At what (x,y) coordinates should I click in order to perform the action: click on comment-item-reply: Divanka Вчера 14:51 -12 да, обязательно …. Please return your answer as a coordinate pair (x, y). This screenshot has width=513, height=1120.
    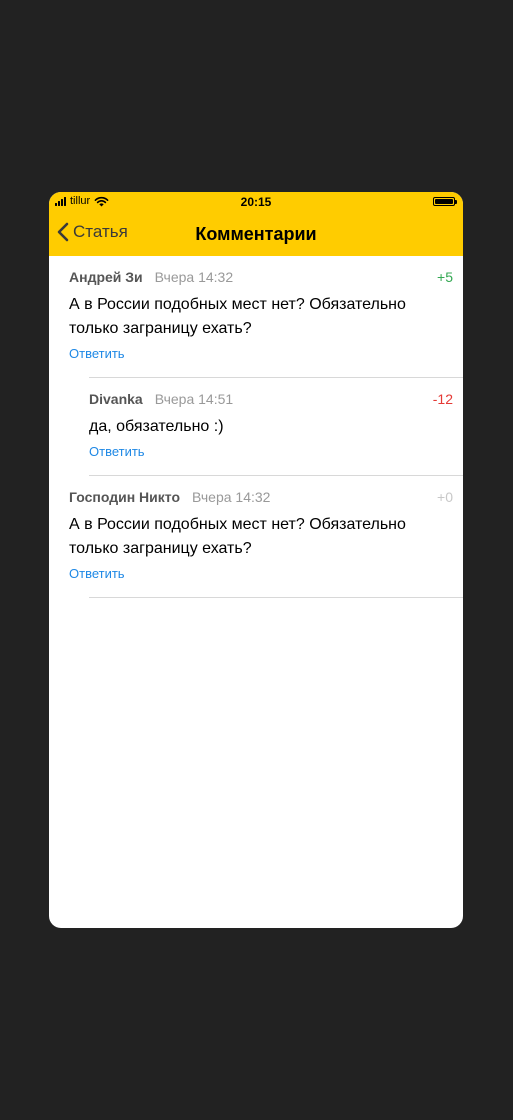
    Looking at the image, I should click on (256, 427).